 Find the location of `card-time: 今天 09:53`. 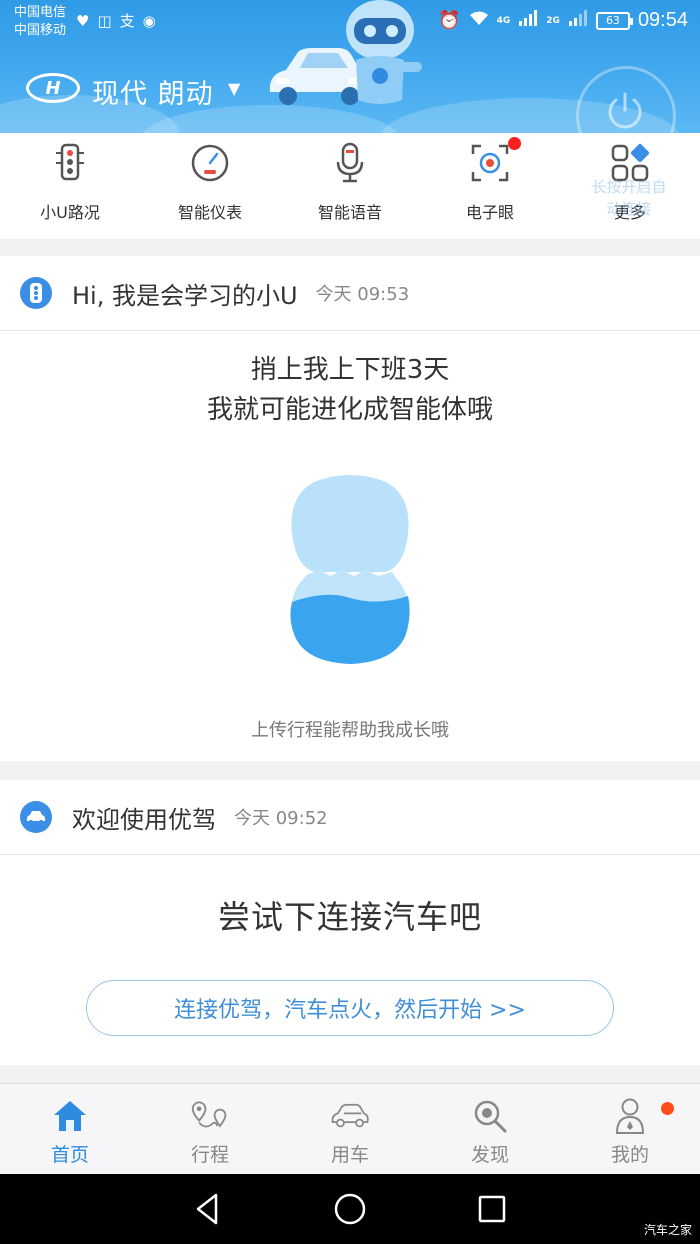

card-time: 今天 09:53 is located at coordinates (362, 294).